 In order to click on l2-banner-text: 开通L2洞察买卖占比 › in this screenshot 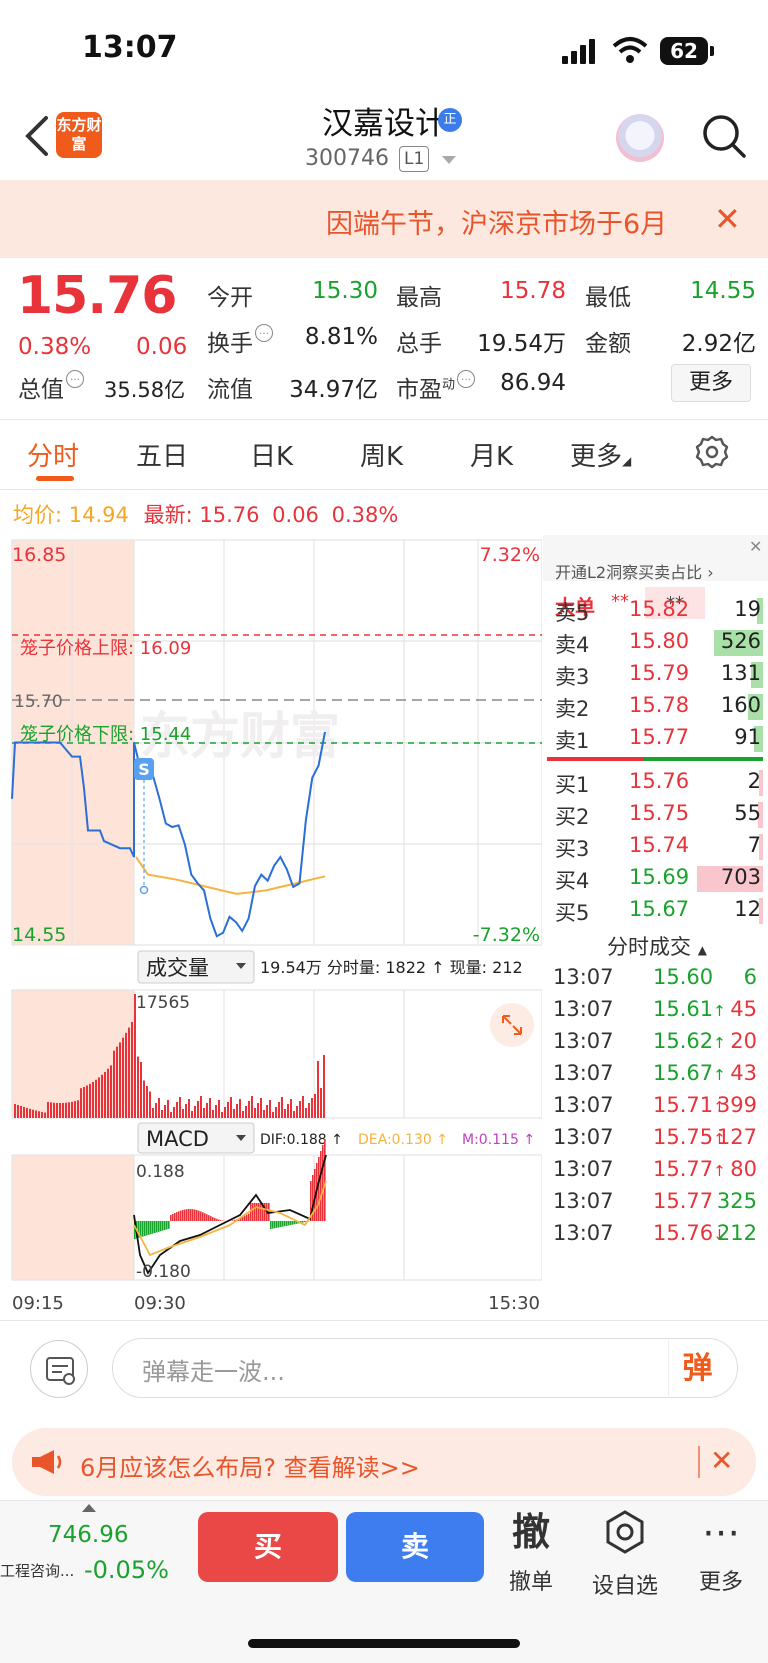, I will do `click(634, 571)`.